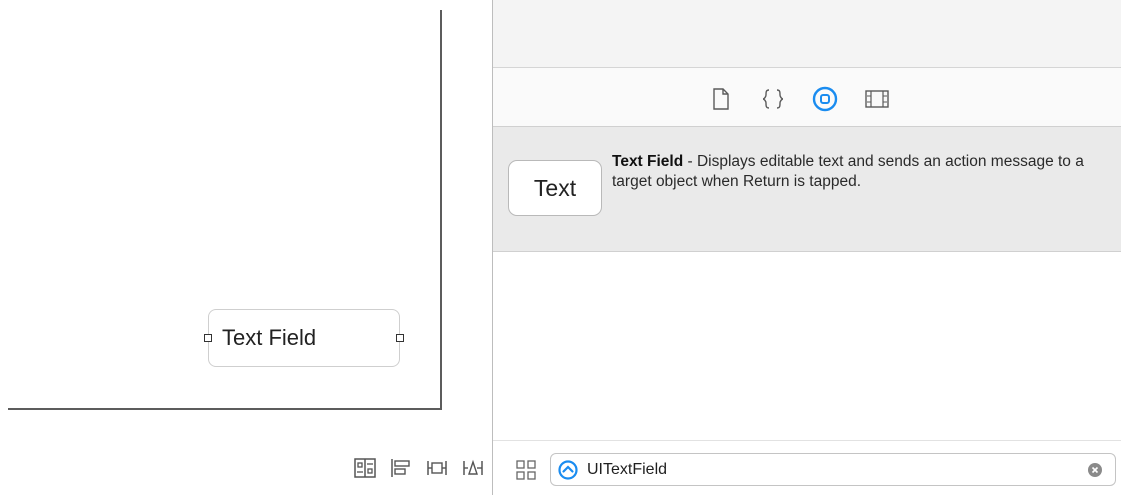  I want to click on library-item-thumbnail: Text, so click(555, 188).